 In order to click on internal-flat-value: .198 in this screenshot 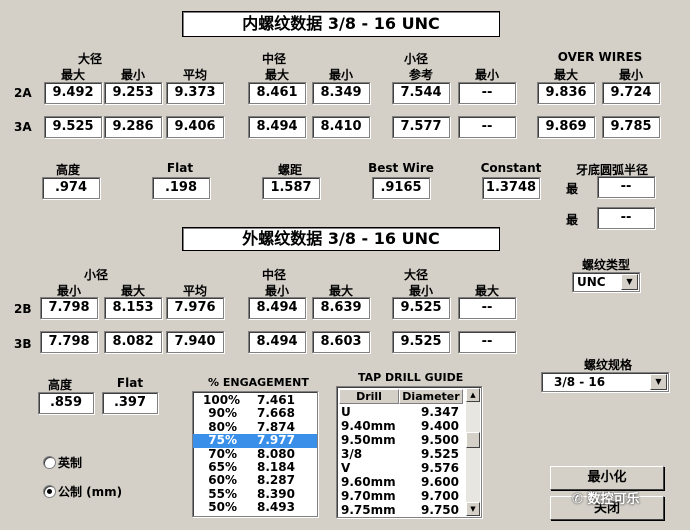, I will do `click(181, 188)`.